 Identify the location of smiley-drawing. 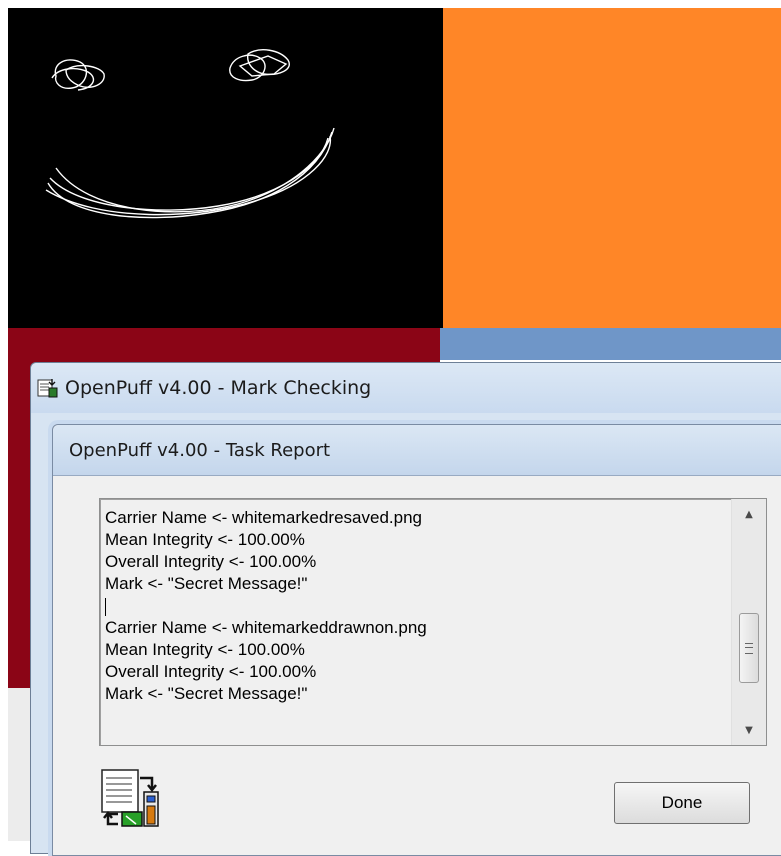
(190, 134).